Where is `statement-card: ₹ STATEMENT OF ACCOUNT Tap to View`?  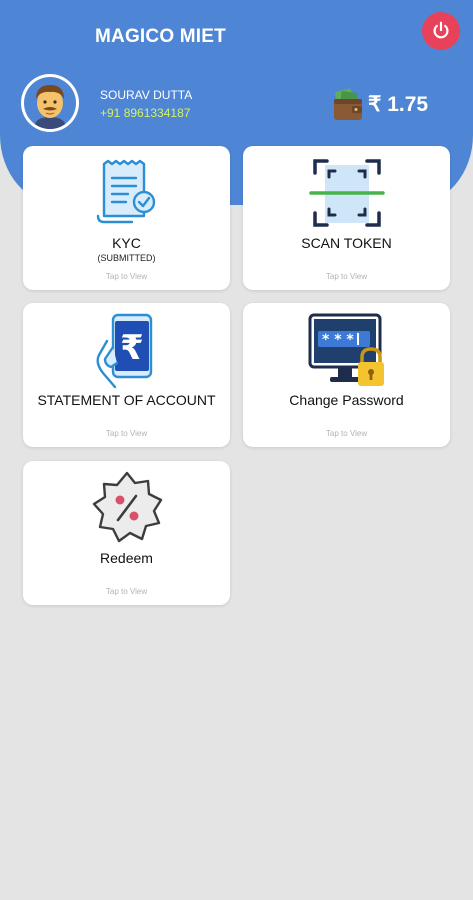 statement-card: ₹ STATEMENT OF ACCOUNT Tap to View is located at coordinates (126, 375).